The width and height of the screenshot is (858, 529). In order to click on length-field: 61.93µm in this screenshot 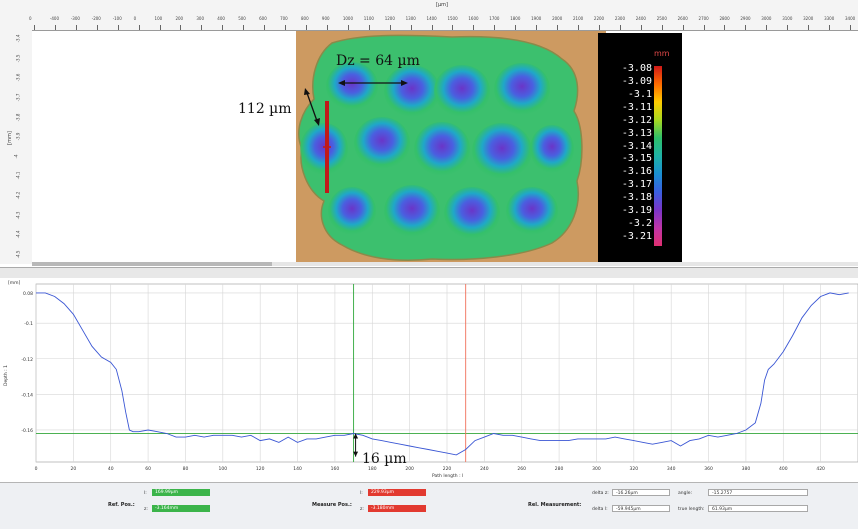, I will do `click(758, 508)`.